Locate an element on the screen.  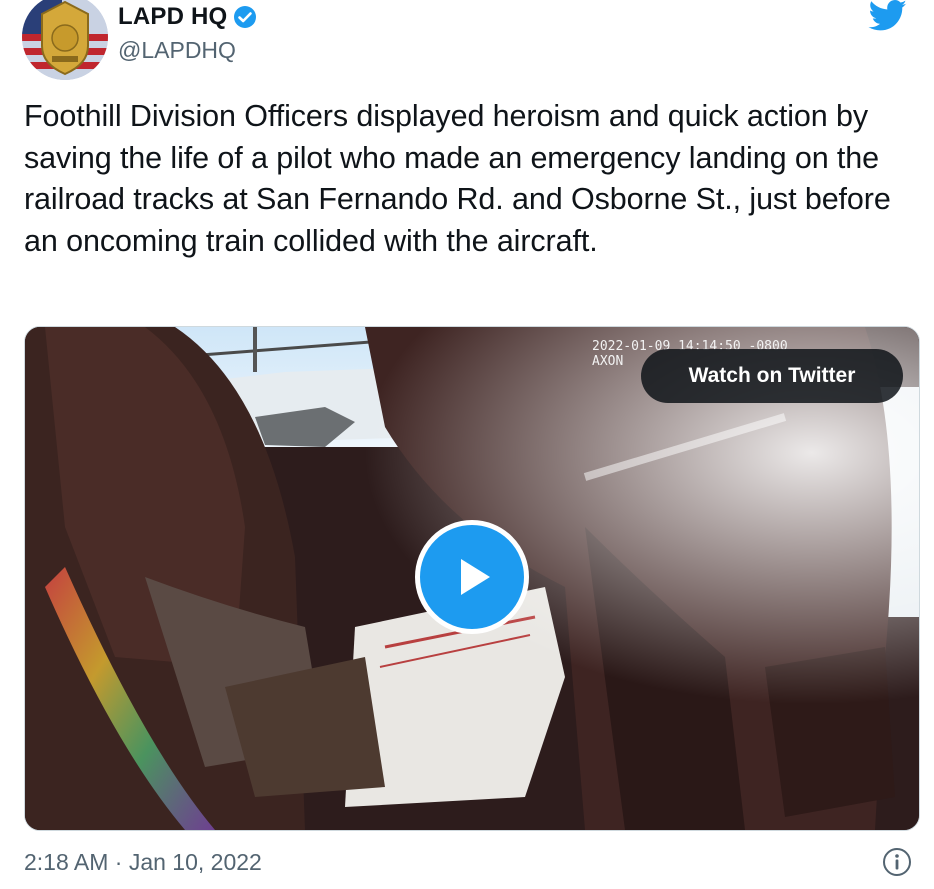
lapd-badge-avatar-icon is located at coordinates (65, 40).